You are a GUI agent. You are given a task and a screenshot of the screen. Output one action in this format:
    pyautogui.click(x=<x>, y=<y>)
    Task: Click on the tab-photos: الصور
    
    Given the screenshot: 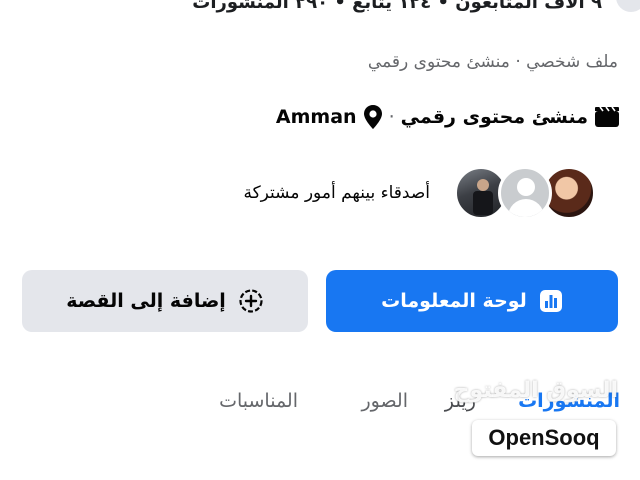 What is the action you would take?
    pyautogui.click(x=384, y=401)
    